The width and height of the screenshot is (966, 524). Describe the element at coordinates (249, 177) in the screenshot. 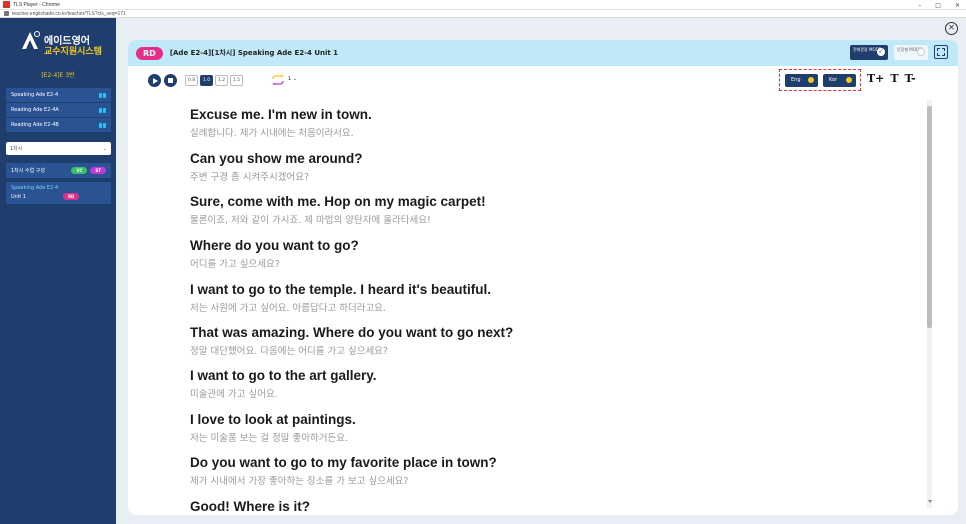

I see `sentence-korean: 주변 구경 좀 시켜주시겠어요?` at that location.